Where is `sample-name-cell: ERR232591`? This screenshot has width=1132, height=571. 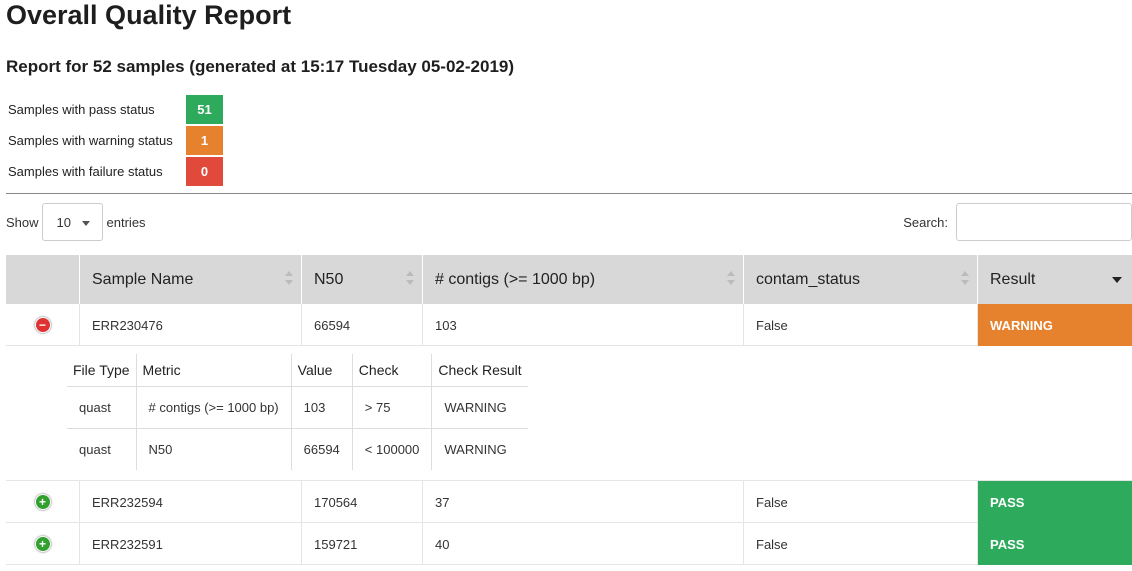
sample-name-cell: ERR232591 is located at coordinates (190, 544).